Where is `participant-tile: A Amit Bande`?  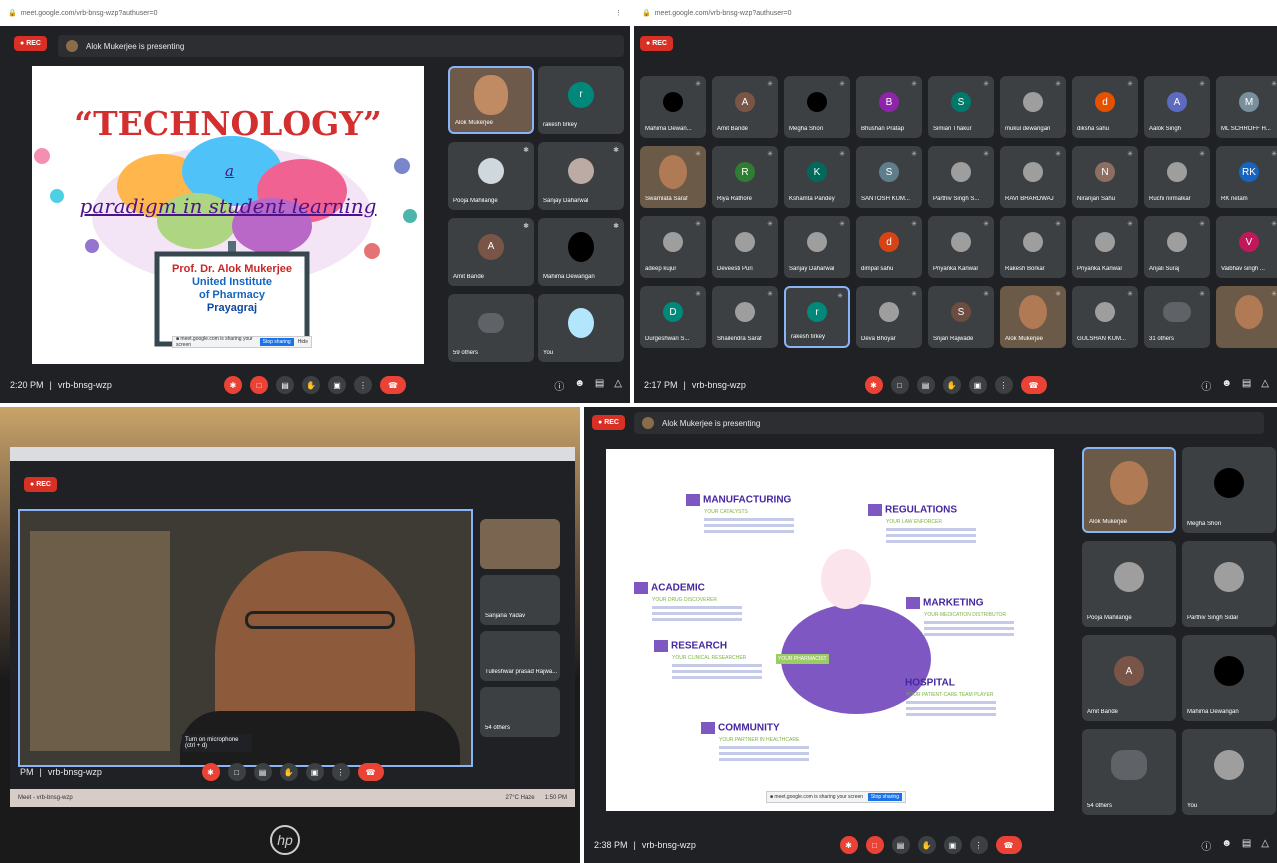
participant-tile: A Amit Bande is located at coordinates (1129, 678).